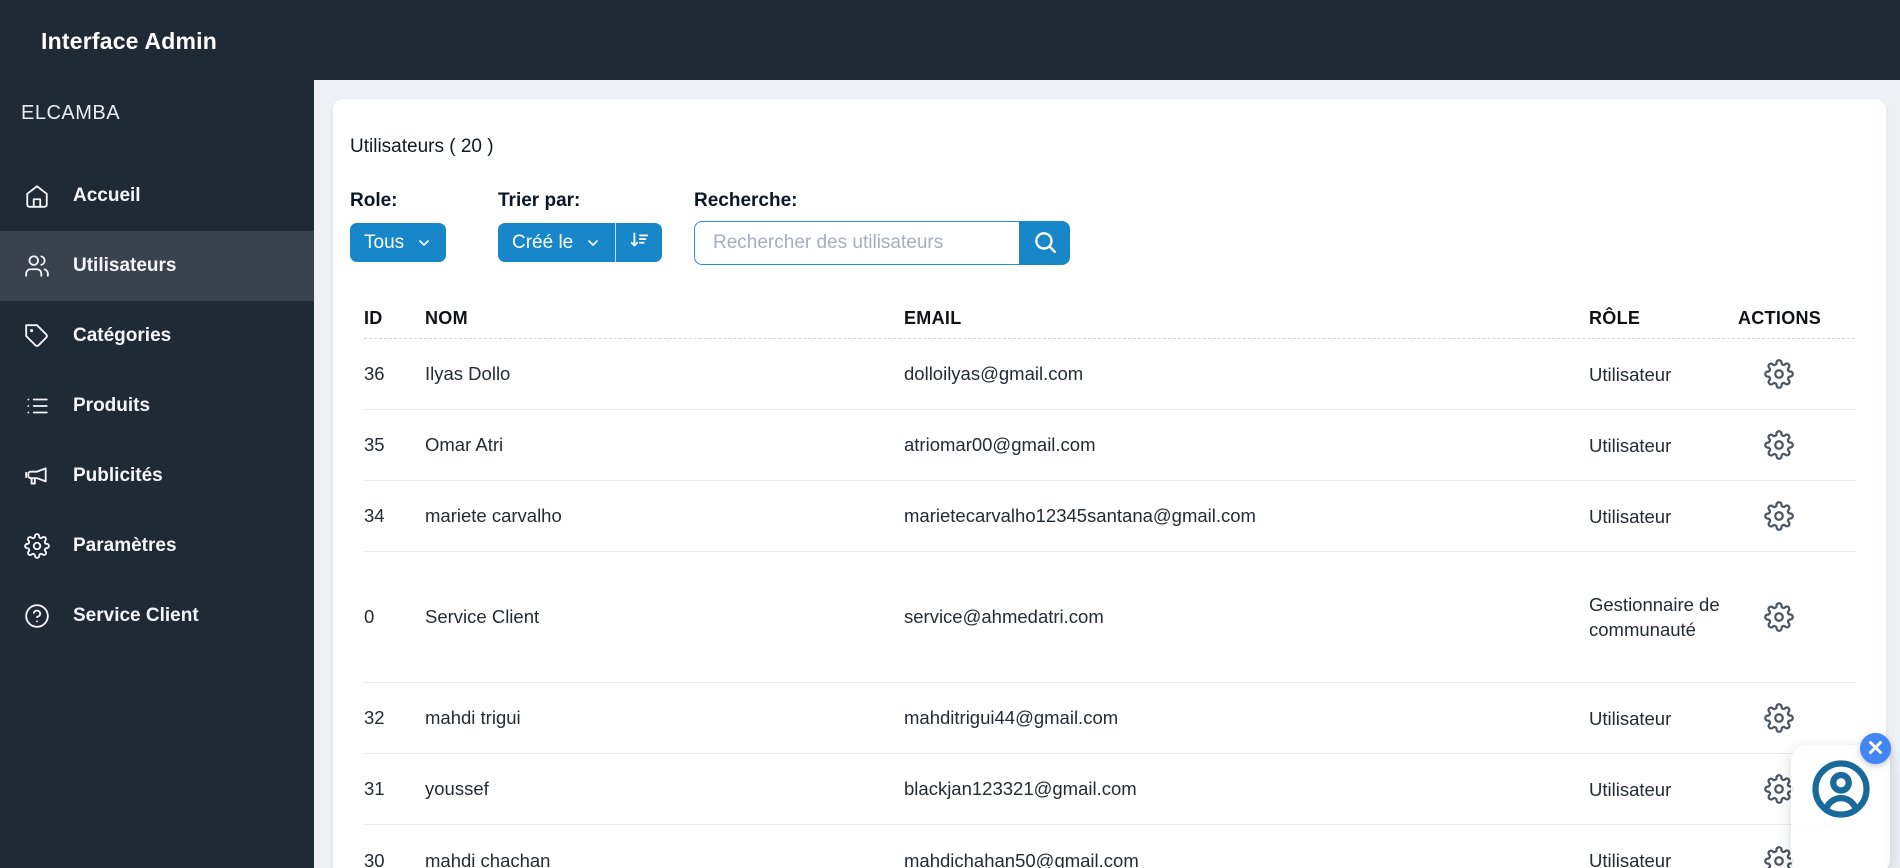 The width and height of the screenshot is (1900, 868). I want to click on sidebar-item-publicites: Publicités, so click(157, 476).